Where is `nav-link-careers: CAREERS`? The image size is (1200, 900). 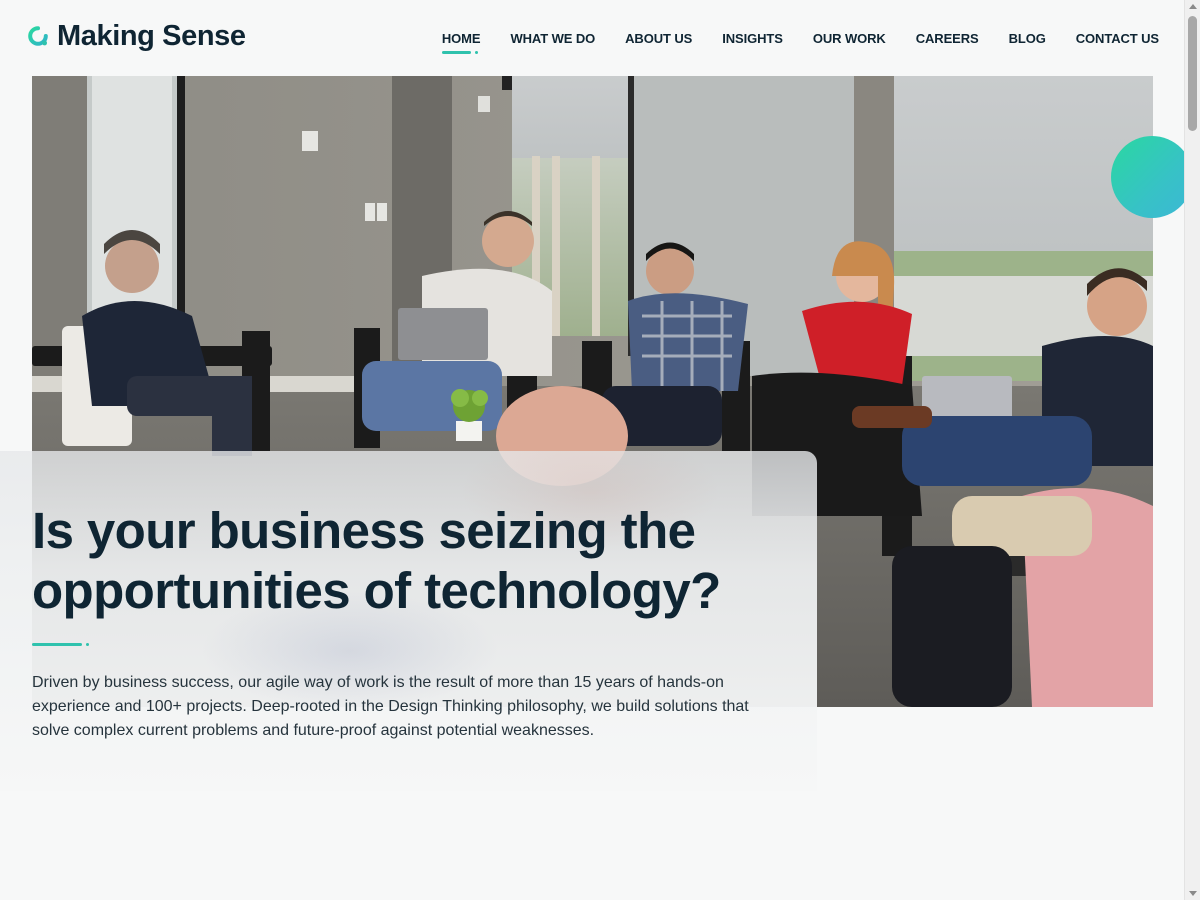
nav-link-careers: CAREERS is located at coordinates (947, 38).